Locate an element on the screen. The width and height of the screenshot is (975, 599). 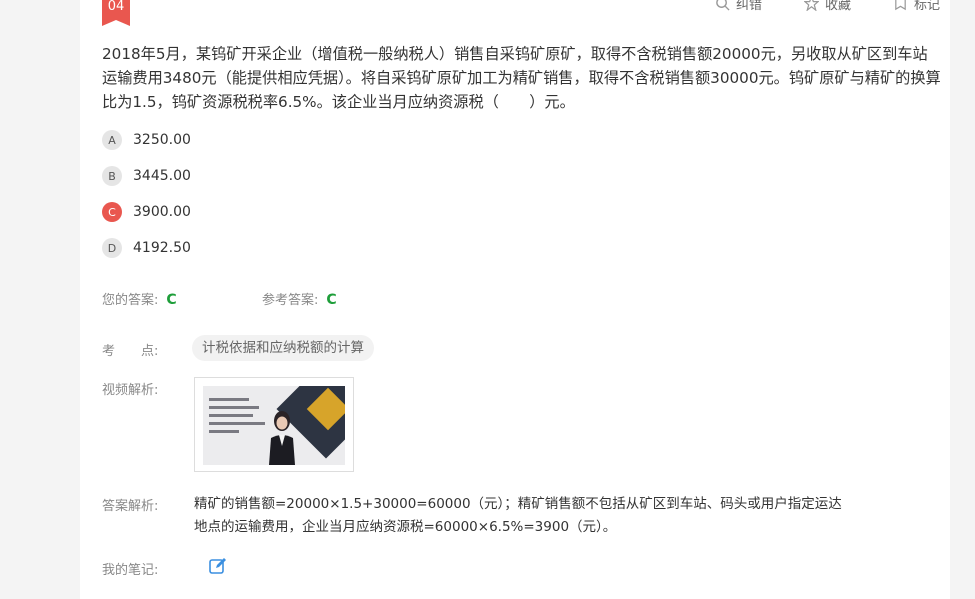
your-answer-row: 您的答案: C is located at coordinates (139, 298).